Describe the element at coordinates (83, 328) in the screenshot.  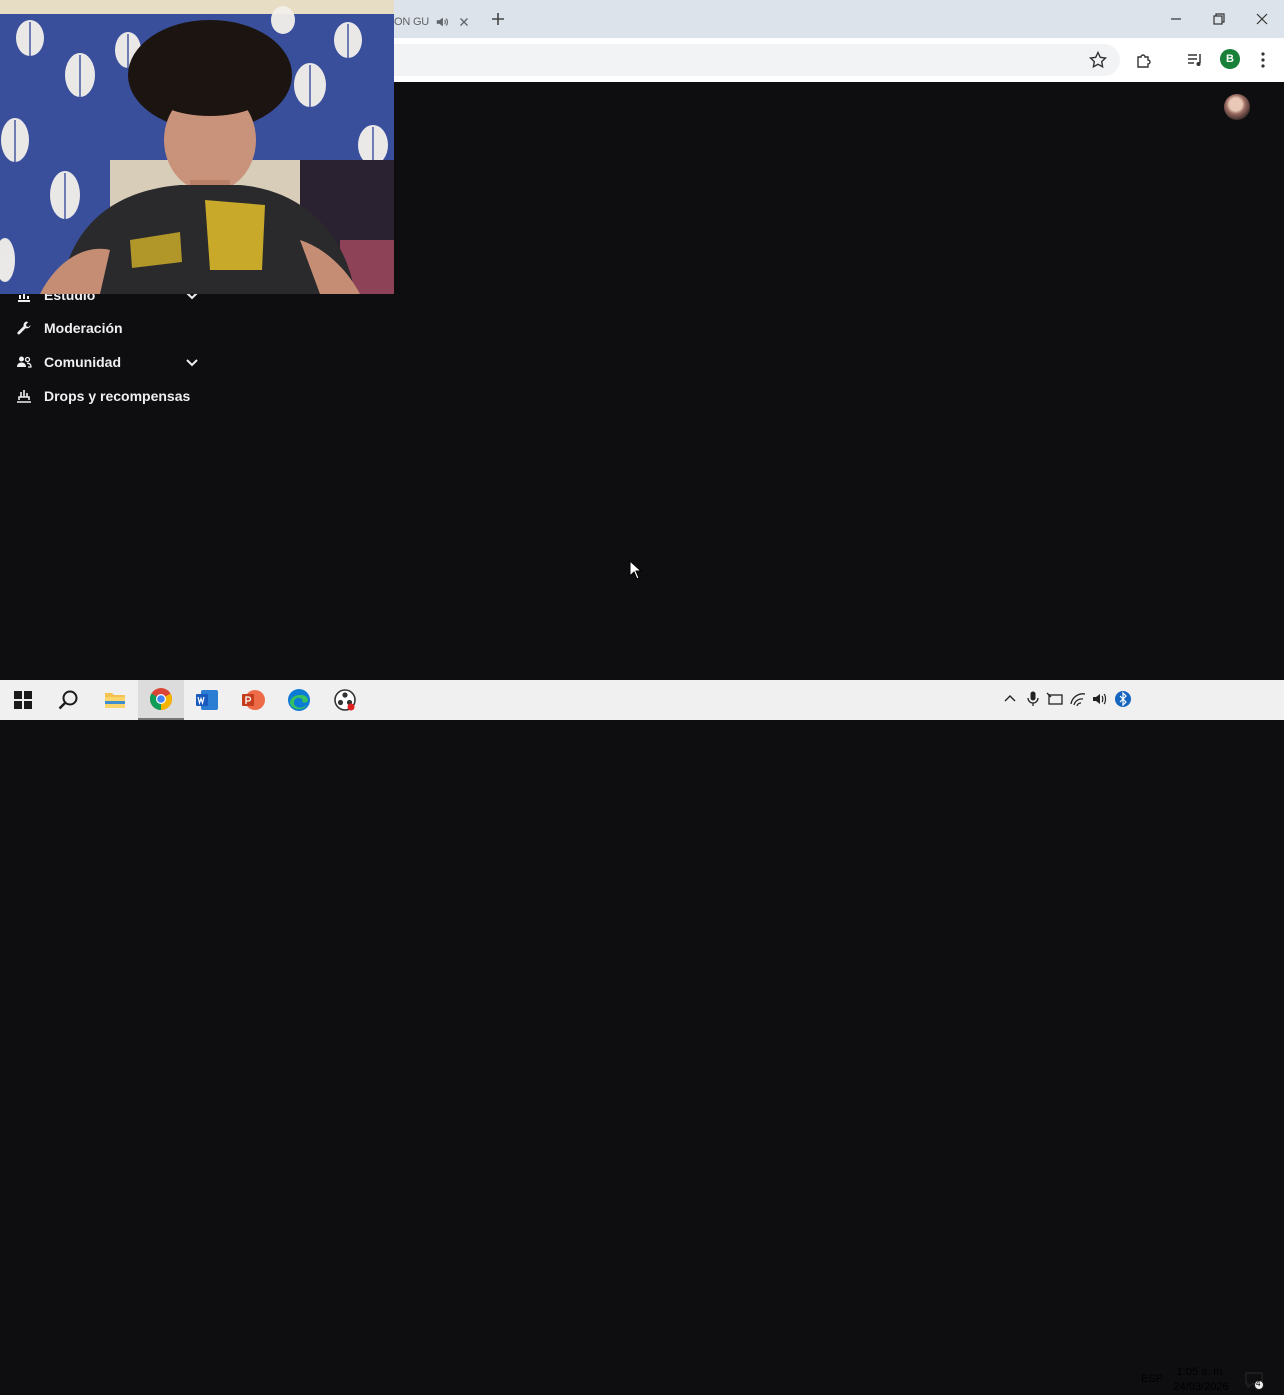
I see `sidebar-item-label: Moderación` at that location.